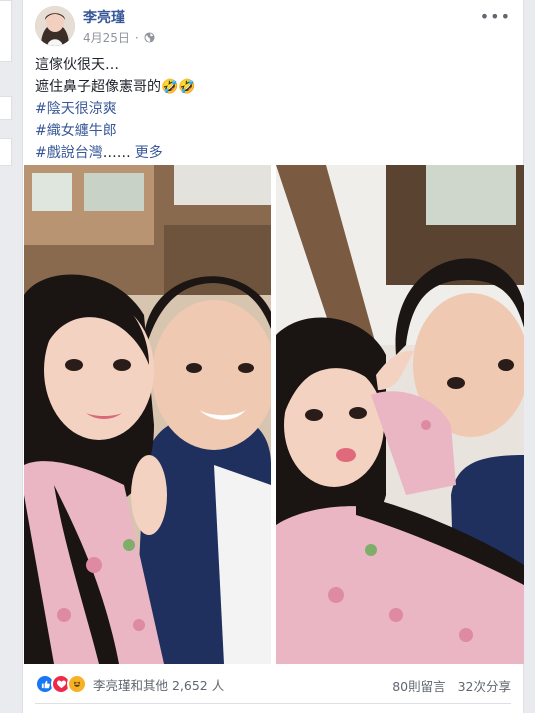 The height and width of the screenshot is (713, 535). I want to click on reactions-label: 李亮瑾和其他 2,652 人, so click(158, 684).